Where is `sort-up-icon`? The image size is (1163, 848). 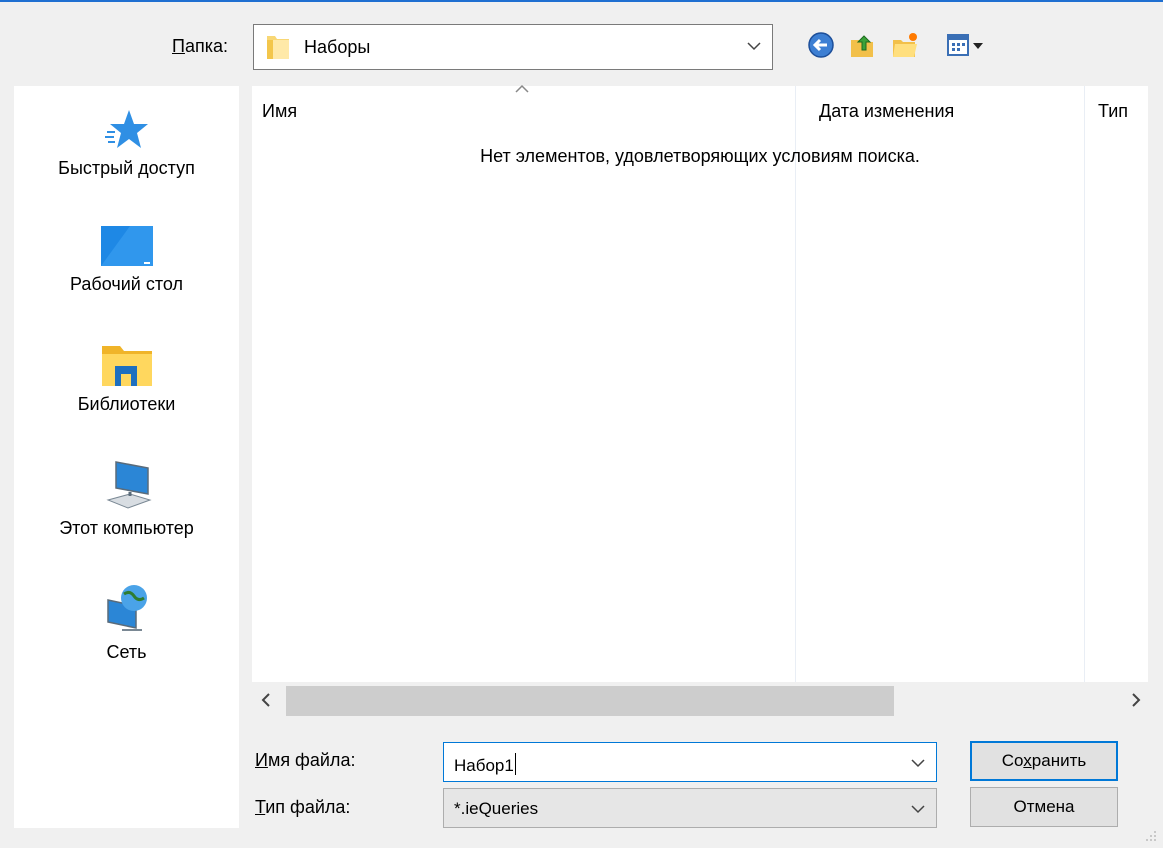 sort-up-icon is located at coordinates (522, 88).